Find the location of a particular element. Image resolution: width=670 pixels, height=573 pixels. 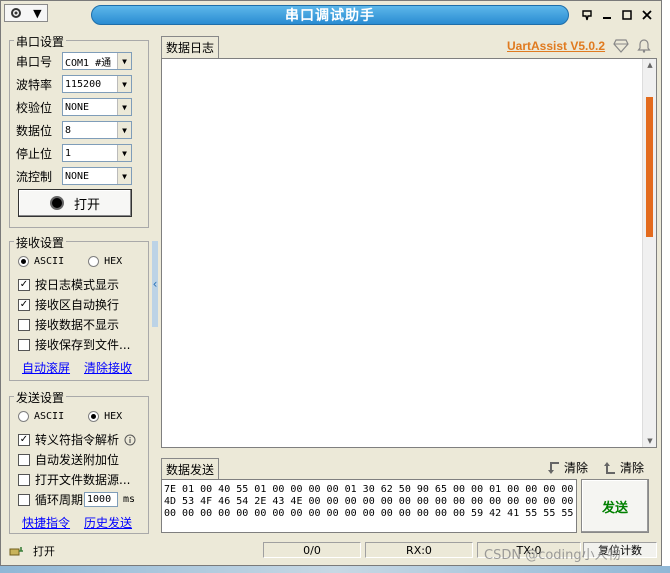

auto-wrap-row: ✓ 接收区自动换行 is located at coordinates (68, 304).